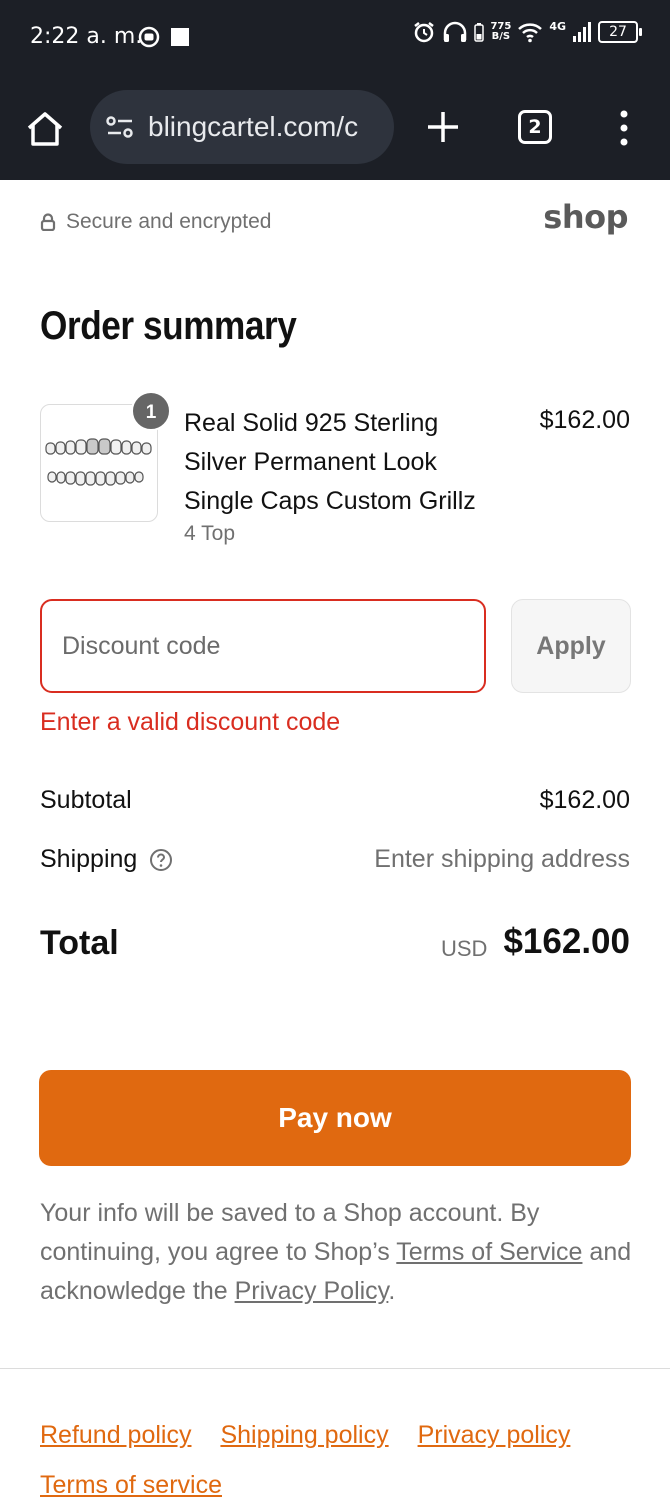 The image size is (670, 1500). I want to click on address-bar: blingcartel.com/c, so click(242, 127).